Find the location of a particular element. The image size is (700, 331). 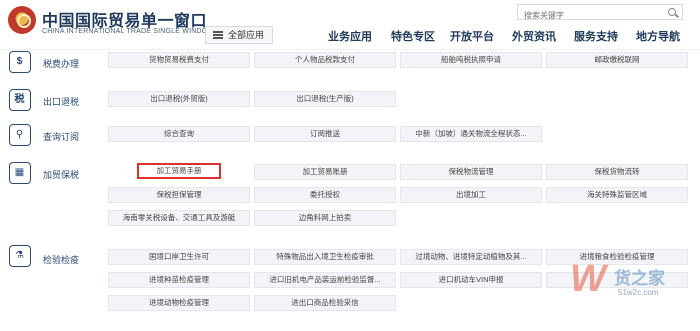

app-personal-tax-payment: 个人物品税款支付 is located at coordinates (325, 60).